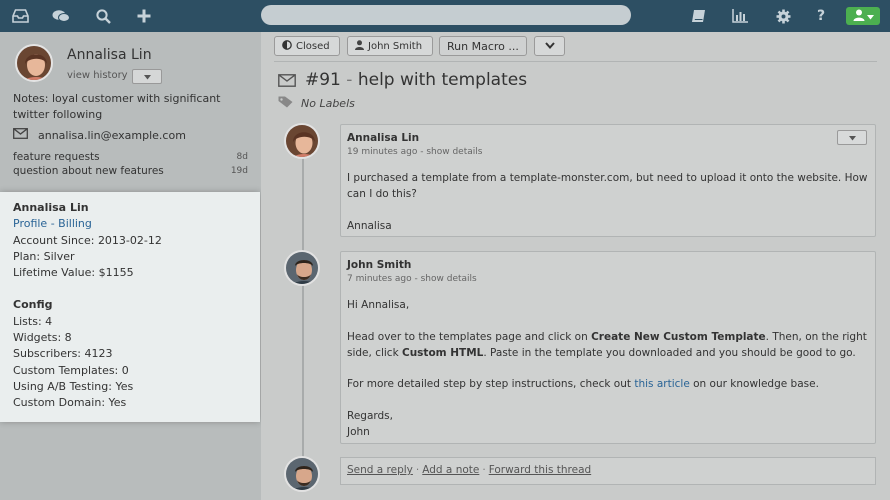  I want to click on conversation-age: 19d, so click(239, 171).